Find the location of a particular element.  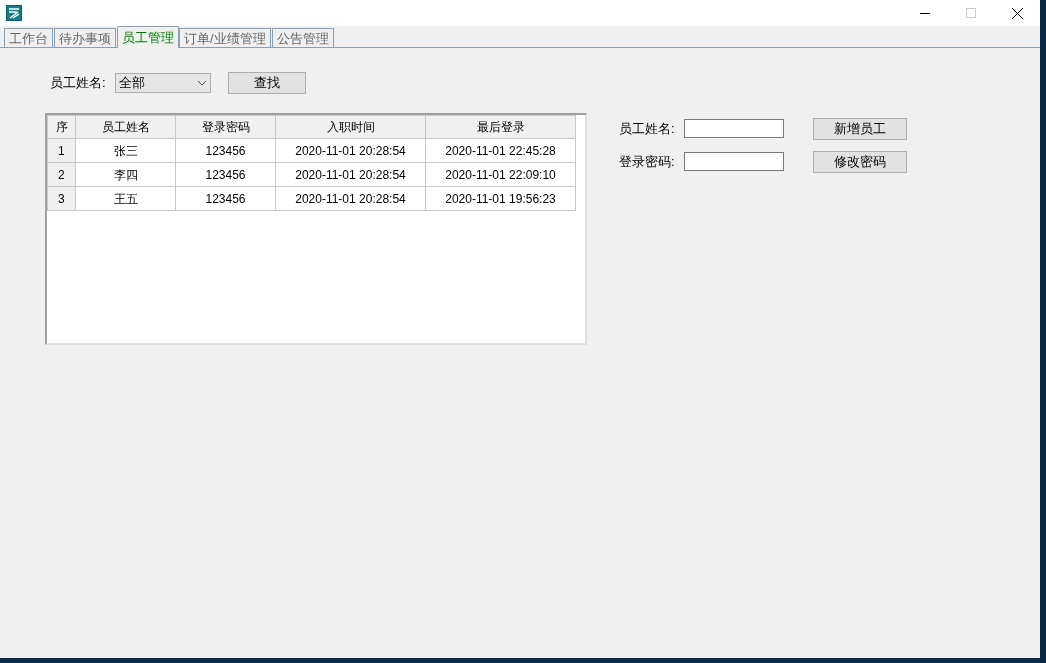

column-header: 登录密码 is located at coordinates (225, 127).